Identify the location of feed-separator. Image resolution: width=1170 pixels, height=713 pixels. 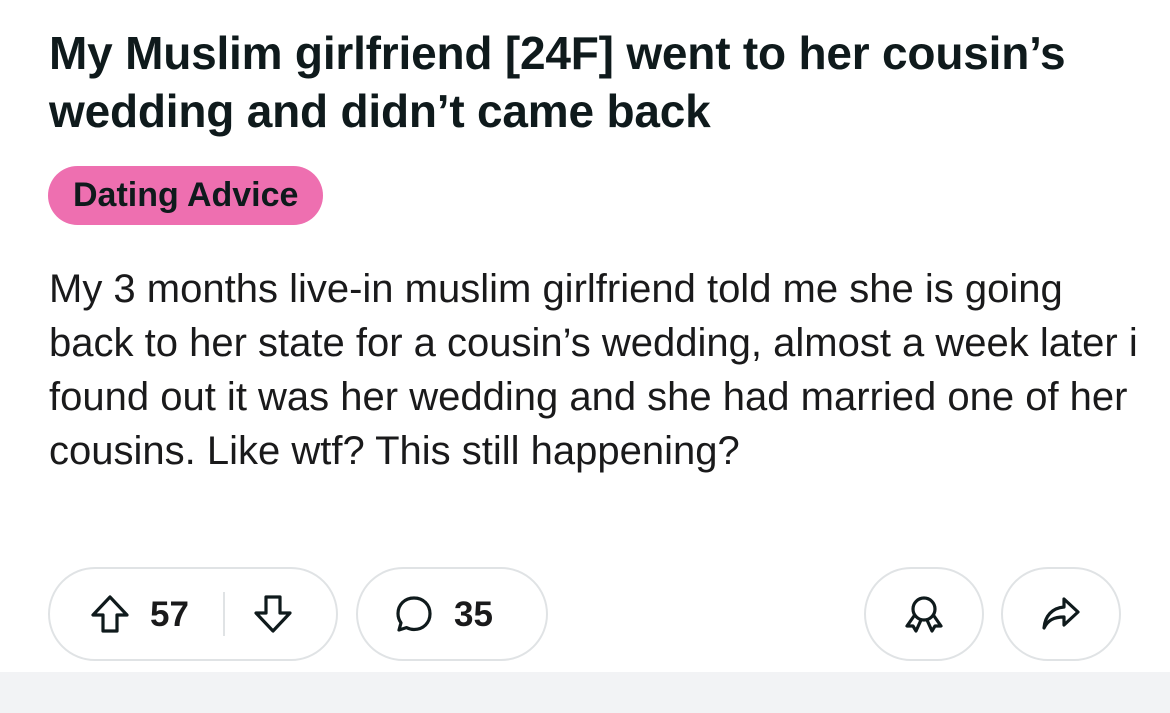
(585, 692).